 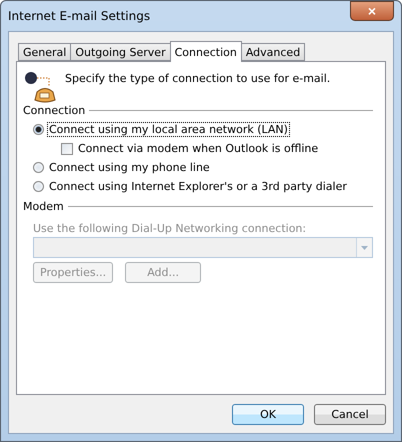 What do you see at coordinates (268, 414) in the screenshot?
I see `dialog-button: OK` at bounding box center [268, 414].